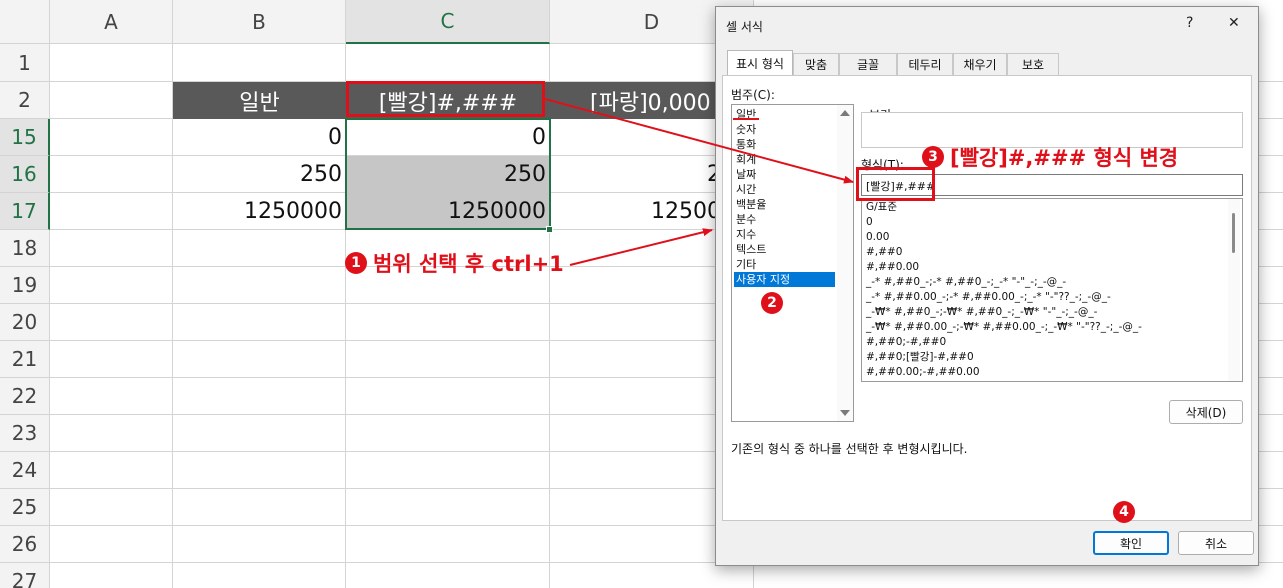 This screenshot has height=588, width=1283. Describe the element at coordinates (111, 22) in the screenshot. I see `column-header-a: A` at that location.